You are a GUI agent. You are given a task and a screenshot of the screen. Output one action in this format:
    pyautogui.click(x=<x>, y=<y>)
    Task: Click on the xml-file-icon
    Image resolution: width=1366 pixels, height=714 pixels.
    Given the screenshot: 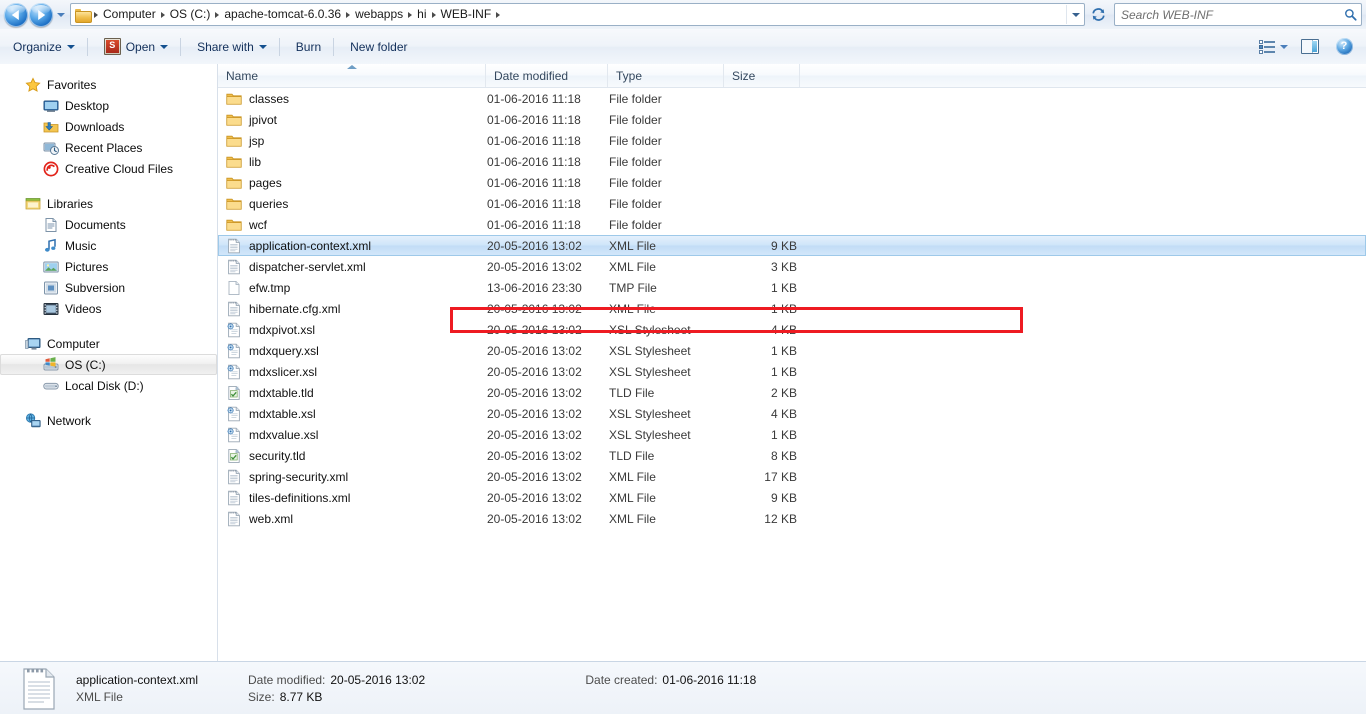 What is the action you would take?
    pyautogui.click(x=234, y=498)
    